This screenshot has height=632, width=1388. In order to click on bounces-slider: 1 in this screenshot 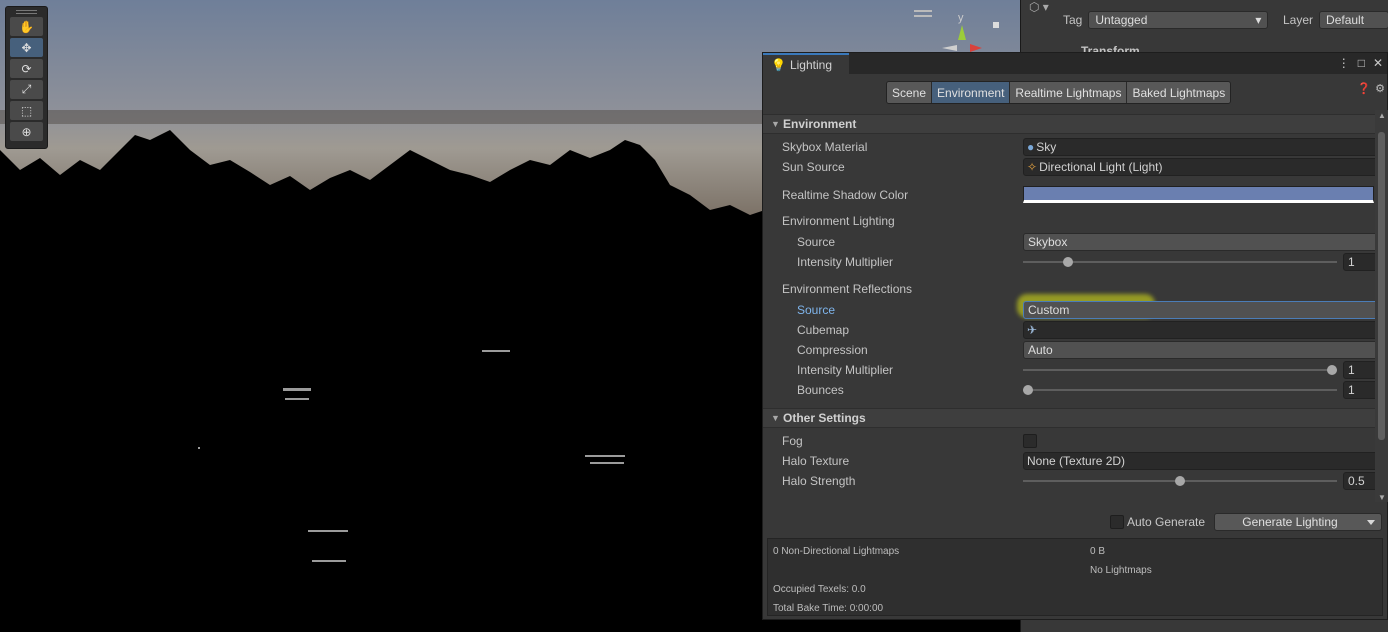, I will do `click(1199, 390)`.